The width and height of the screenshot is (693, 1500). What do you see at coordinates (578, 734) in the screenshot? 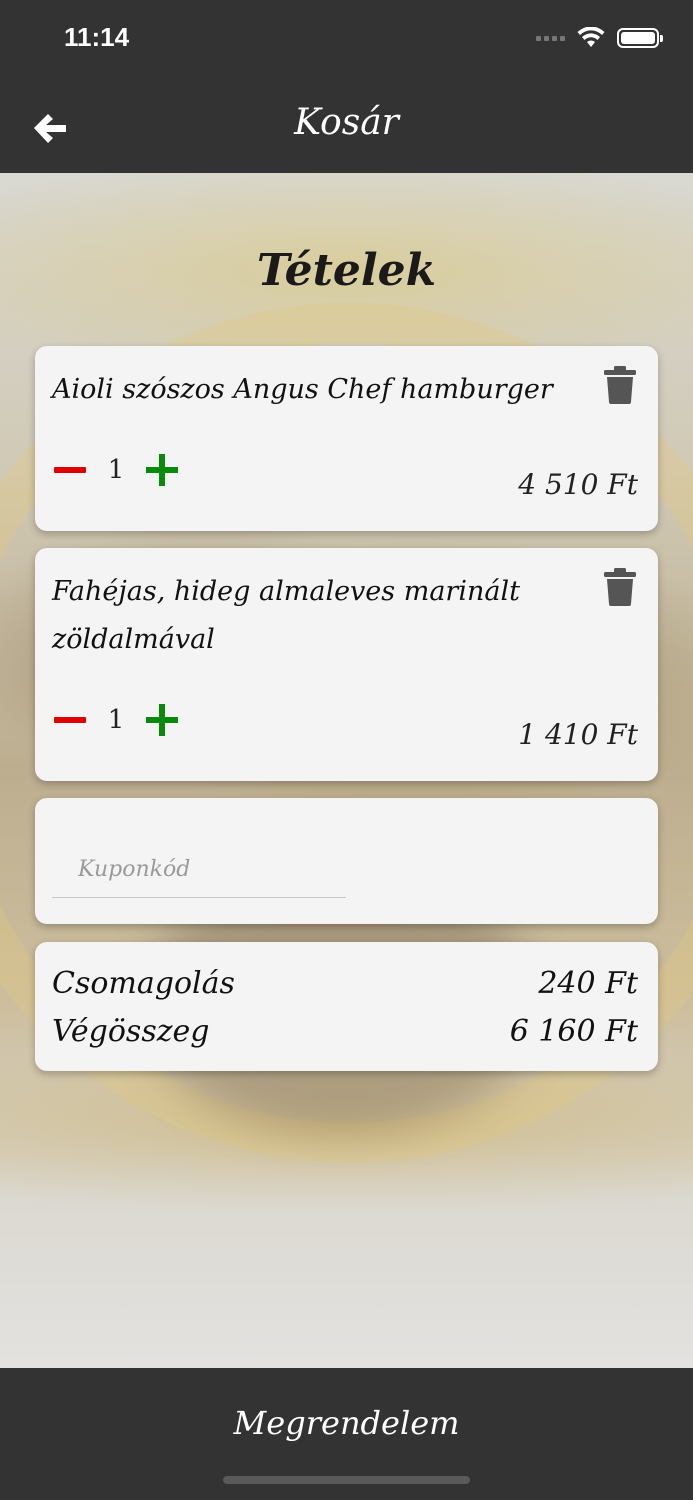
I see `item-price: 1 410 Ft` at bounding box center [578, 734].